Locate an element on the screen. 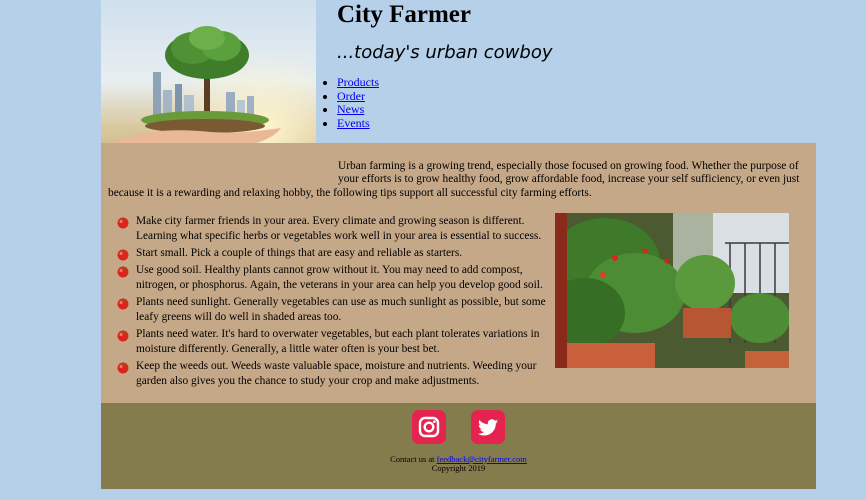  nav-link-products: Products is located at coordinates (358, 82).